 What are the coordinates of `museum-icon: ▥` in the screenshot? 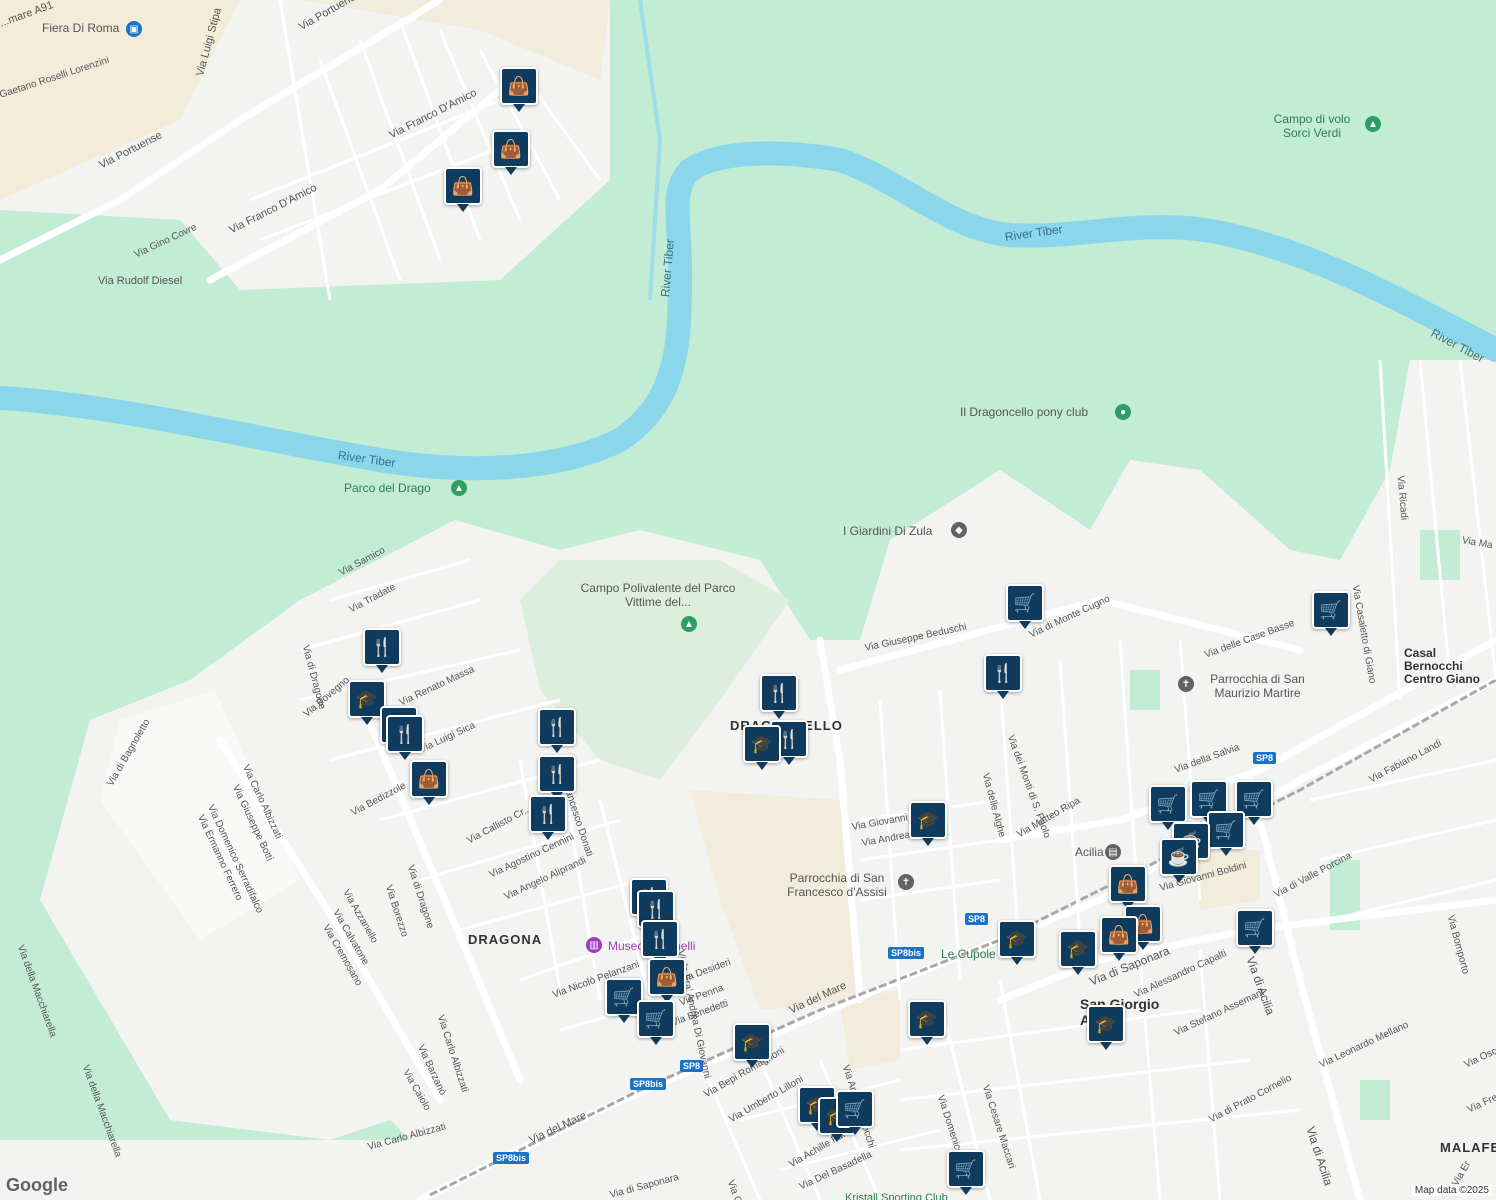 It's located at (594, 945).